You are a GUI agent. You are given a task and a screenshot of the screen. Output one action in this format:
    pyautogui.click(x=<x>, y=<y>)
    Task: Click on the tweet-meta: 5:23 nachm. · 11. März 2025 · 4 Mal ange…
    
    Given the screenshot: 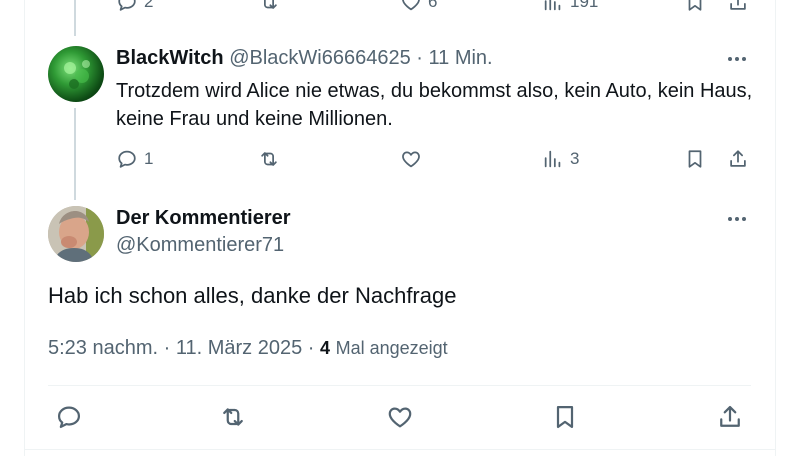 What is the action you would take?
    pyautogui.click(x=248, y=348)
    